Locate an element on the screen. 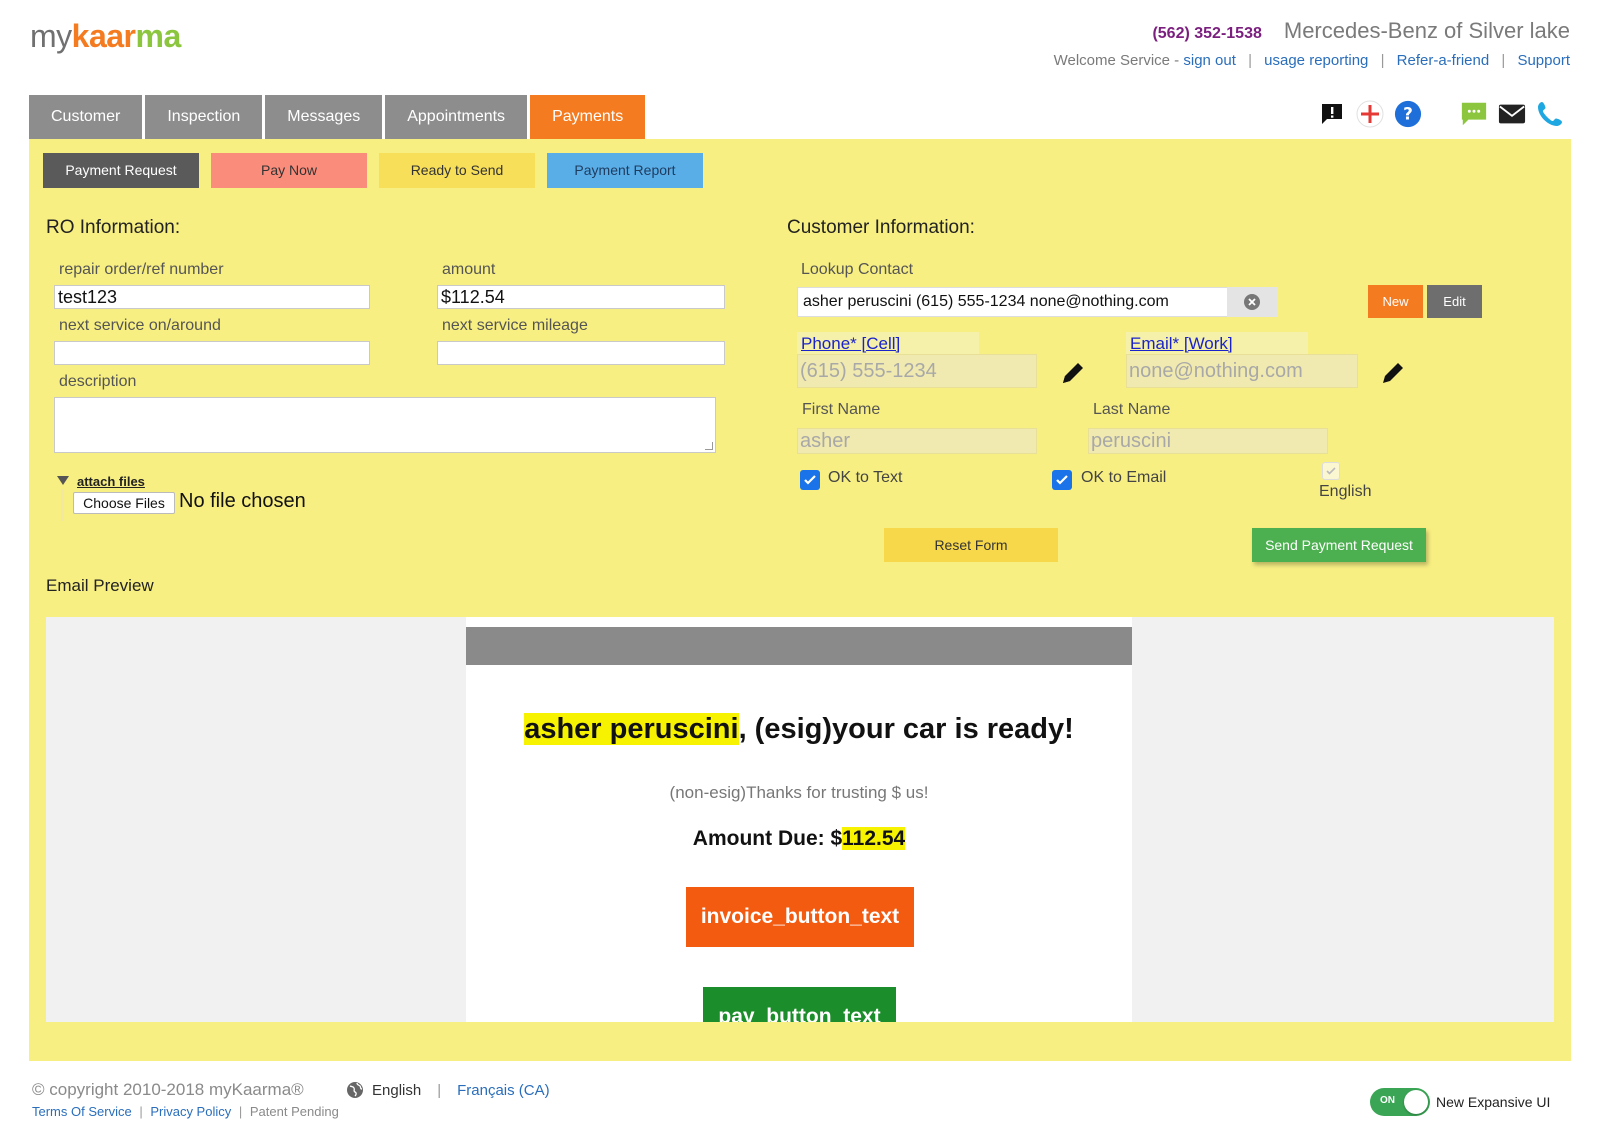  language-label: English is located at coordinates (1345, 491).